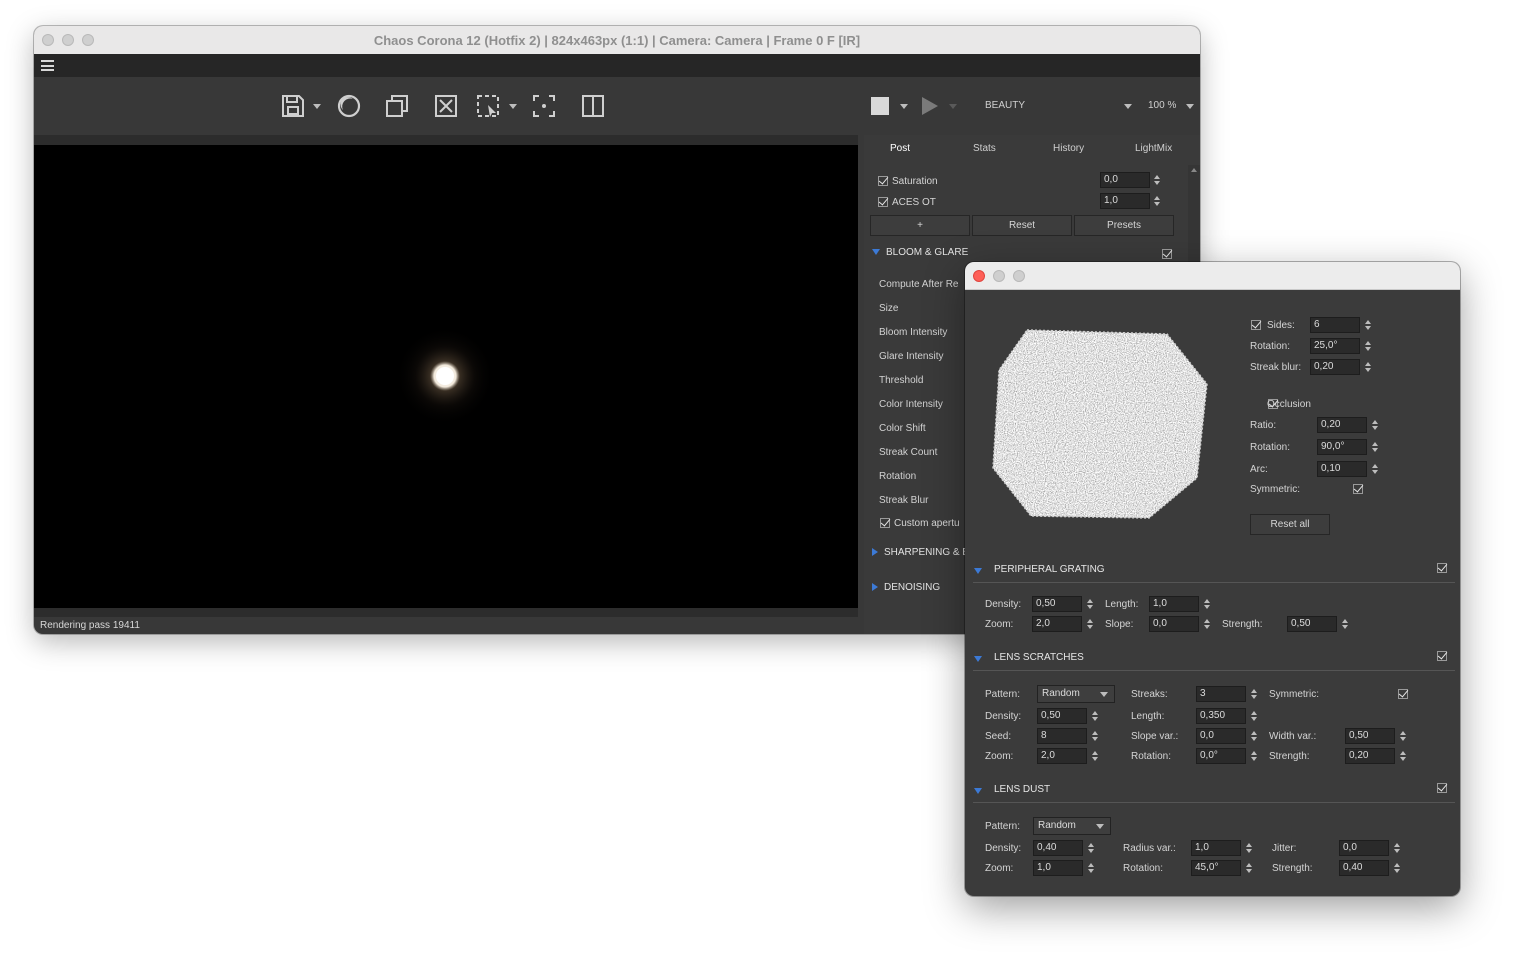 The width and height of the screenshot is (1516, 971). What do you see at coordinates (1019, 276) in the screenshot?
I see `dialog-zoom-button` at bounding box center [1019, 276].